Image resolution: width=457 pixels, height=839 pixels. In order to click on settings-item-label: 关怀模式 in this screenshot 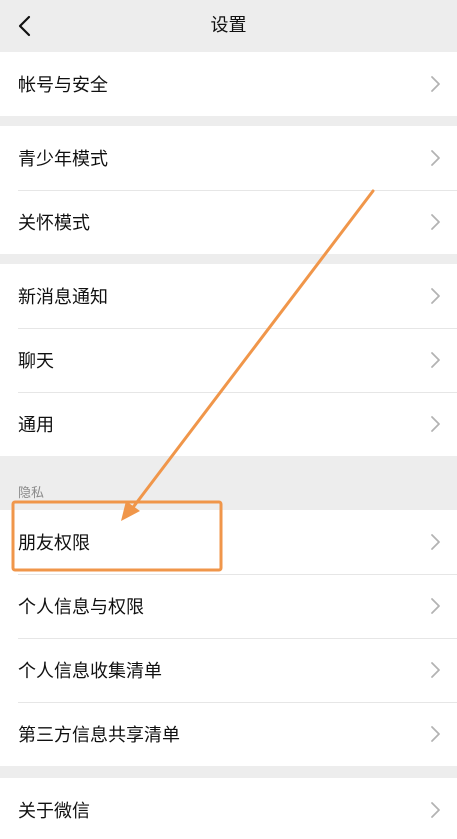, I will do `click(54, 223)`.